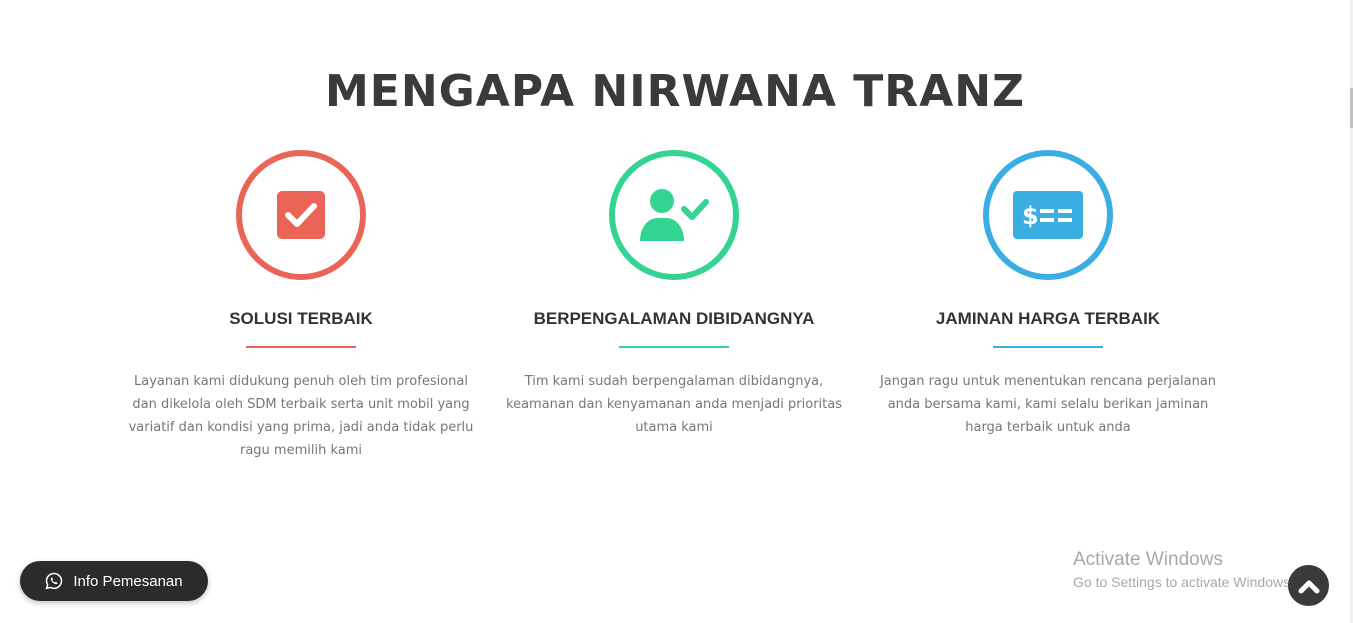 Image resolution: width=1353 pixels, height=623 pixels. What do you see at coordinates (1183, 582) in the screenshot?
I see `activate-windows-subtitle: Go to Settings to activate Windows.` at bounding box center [1183, 582].